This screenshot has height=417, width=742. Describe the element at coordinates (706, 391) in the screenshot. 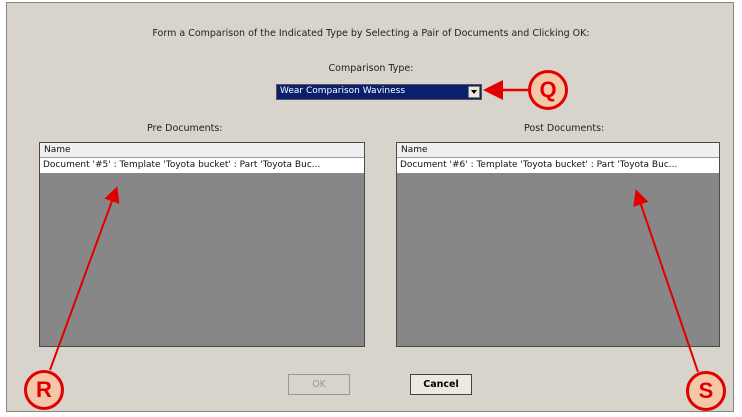

I see `callout-s-badge: S` at that location.